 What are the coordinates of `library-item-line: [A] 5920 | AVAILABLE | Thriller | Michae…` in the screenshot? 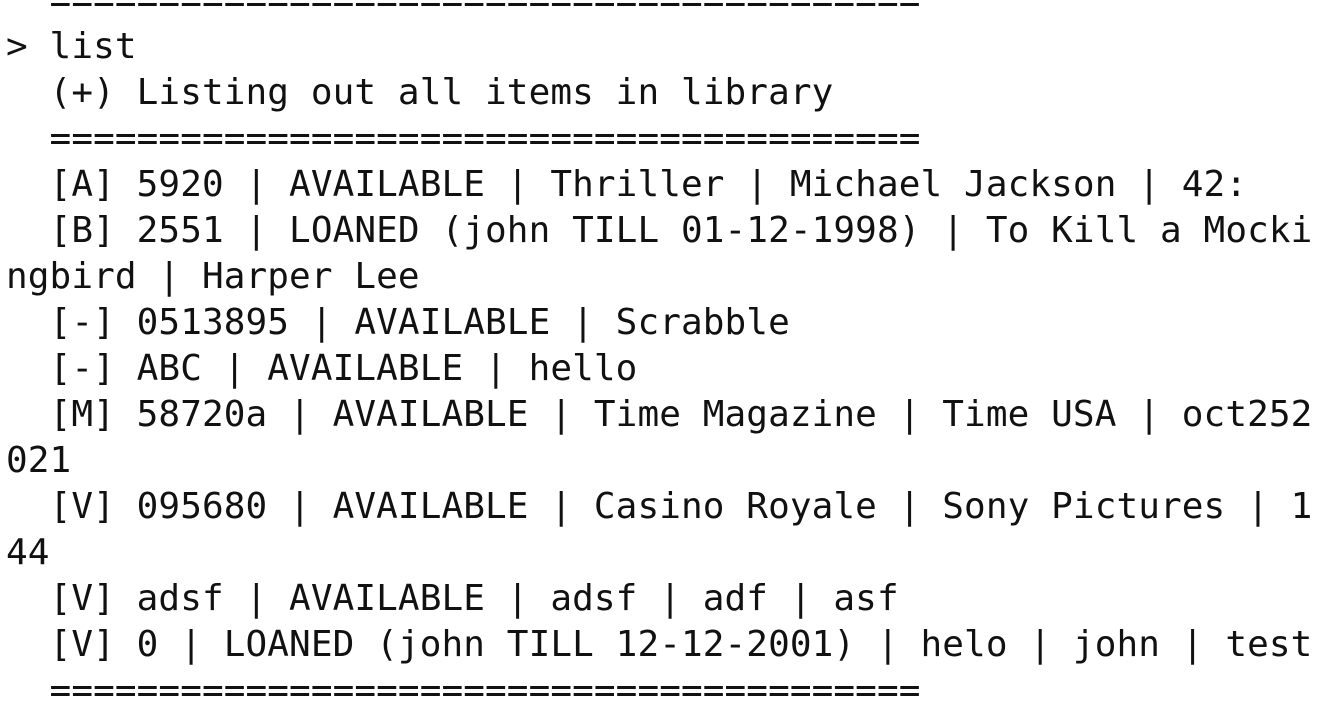 It's located at (627, 184).